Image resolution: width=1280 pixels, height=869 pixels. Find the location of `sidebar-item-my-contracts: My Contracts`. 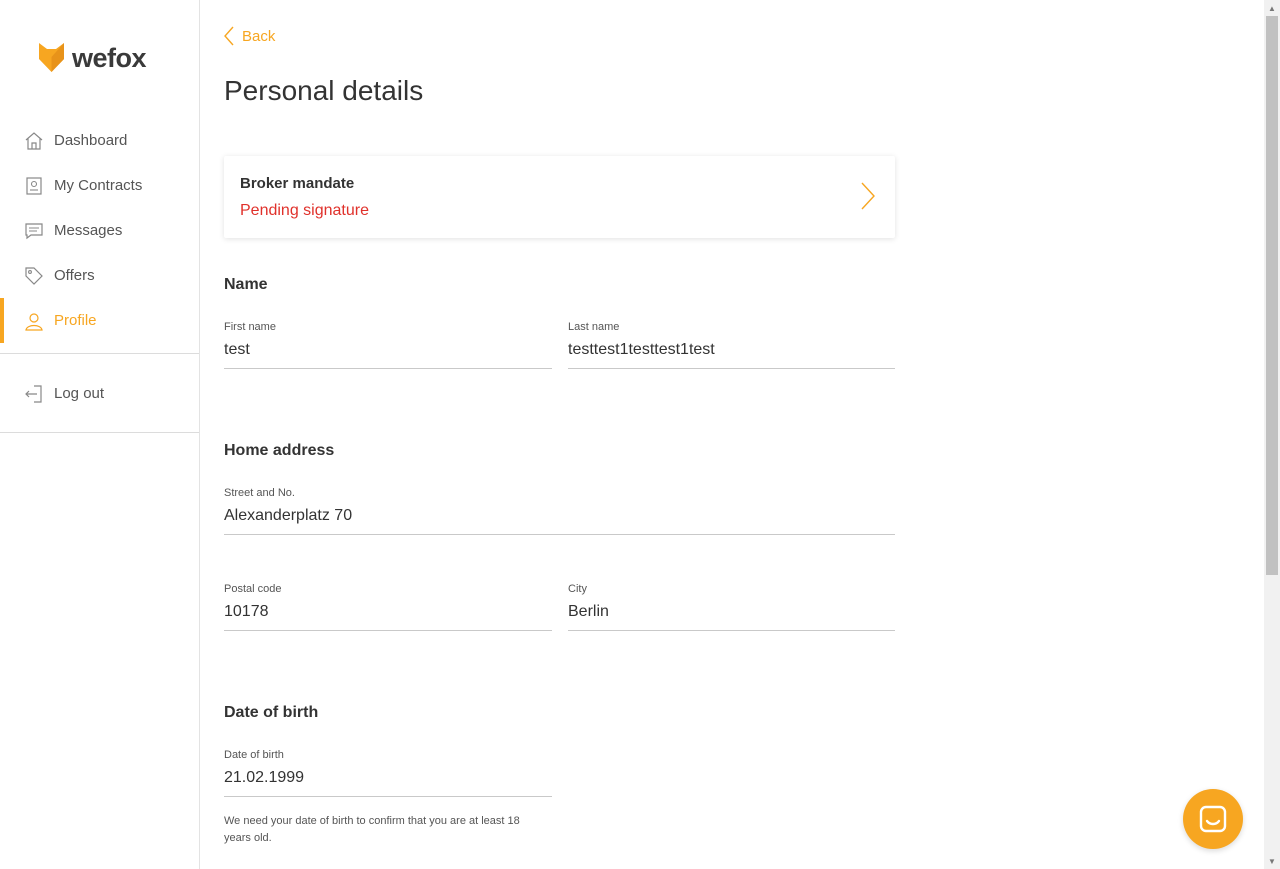

sidebar-item-my-contracts: My Contracts is located at coordinates (99, 185).